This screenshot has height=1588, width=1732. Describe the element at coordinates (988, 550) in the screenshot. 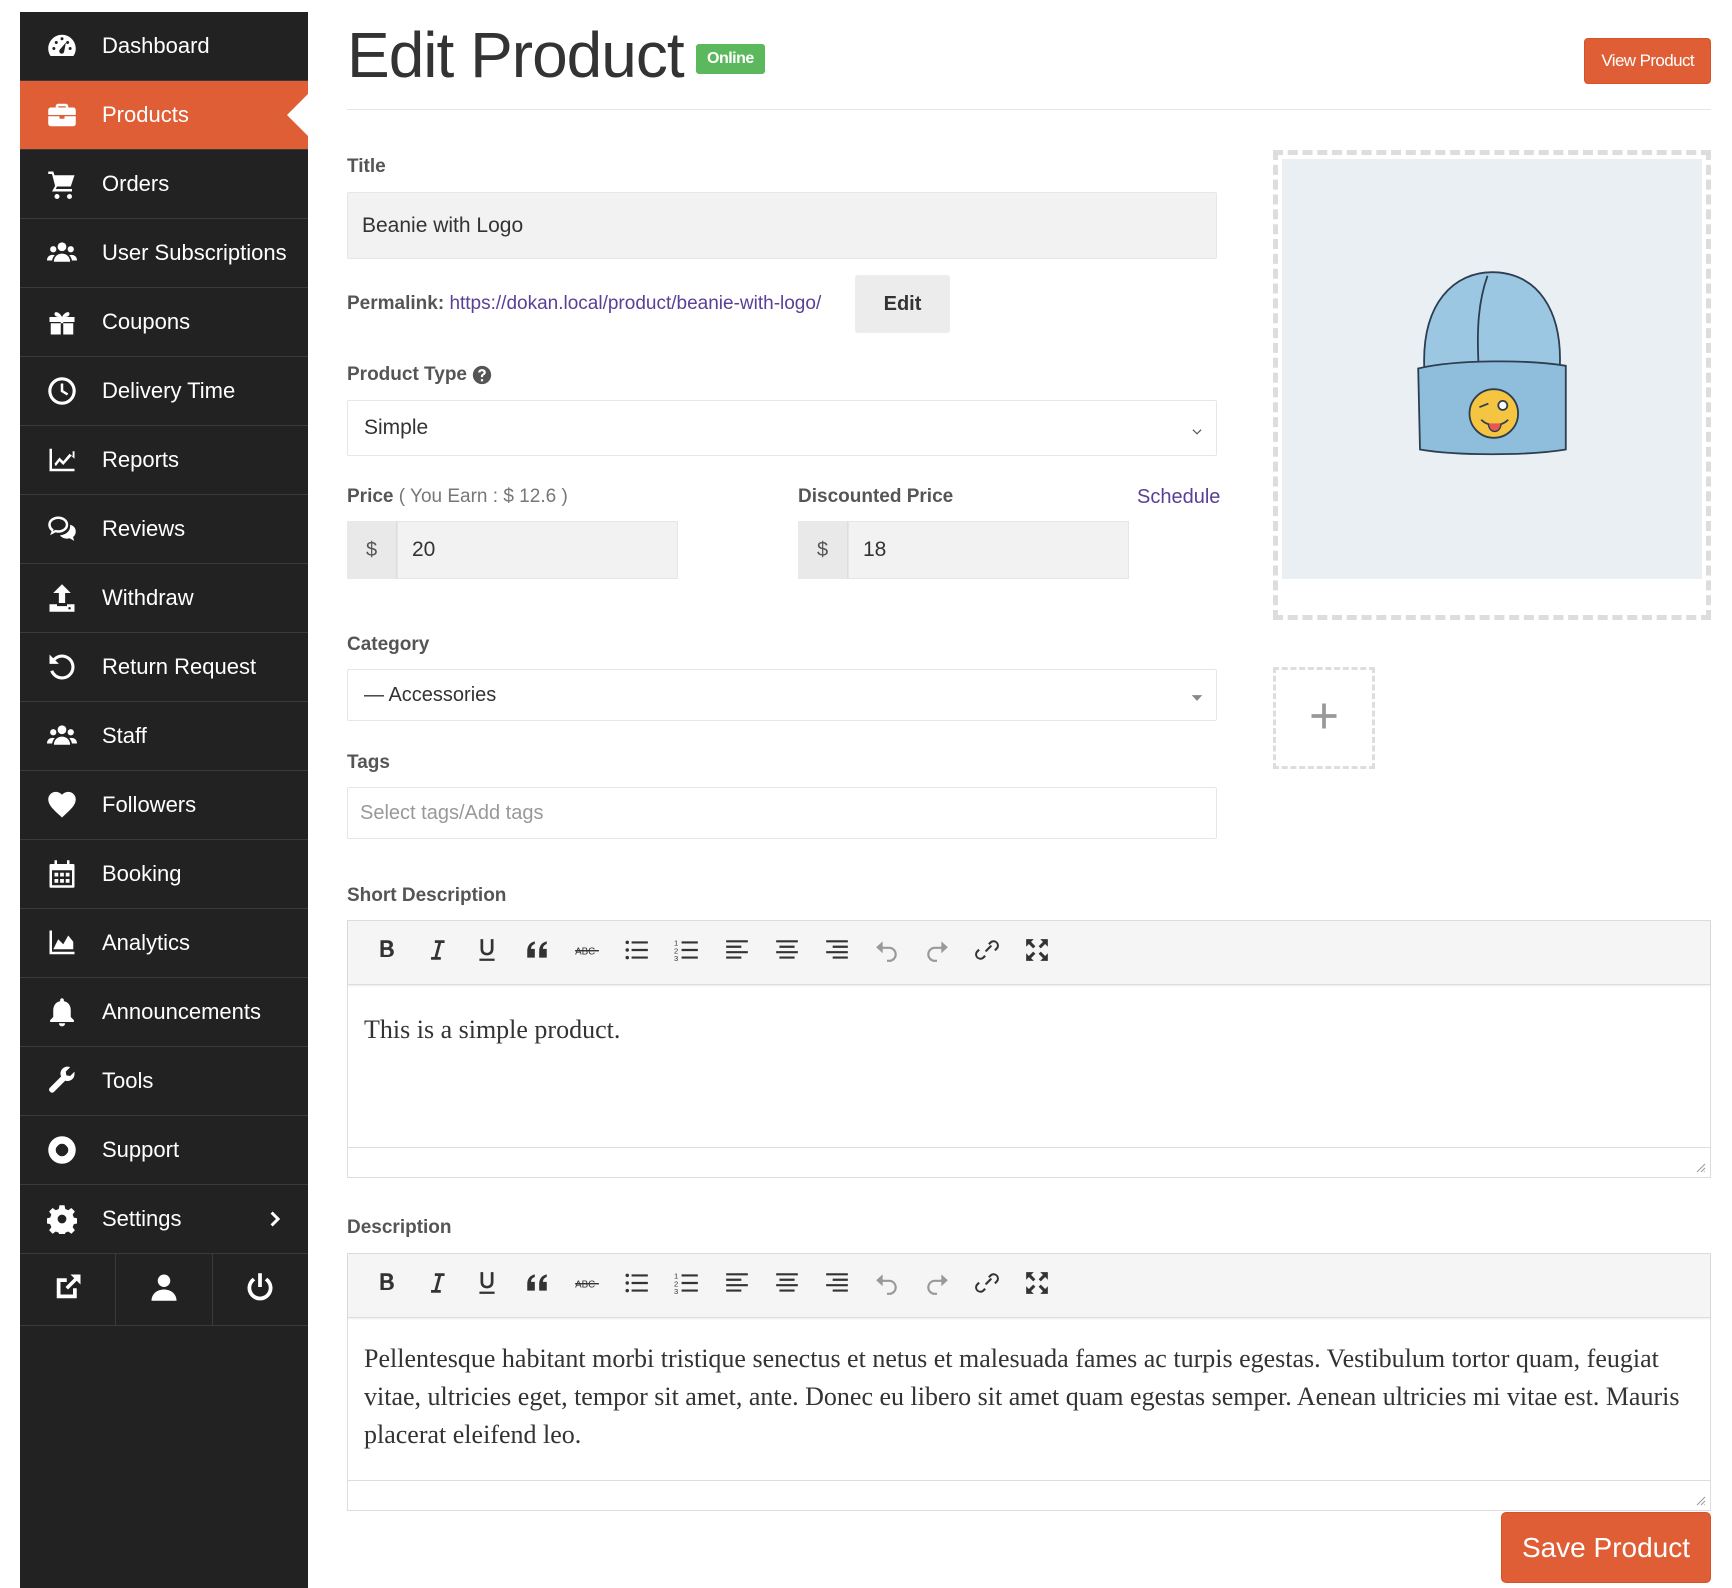

I see `discount-input: 18` at that location.